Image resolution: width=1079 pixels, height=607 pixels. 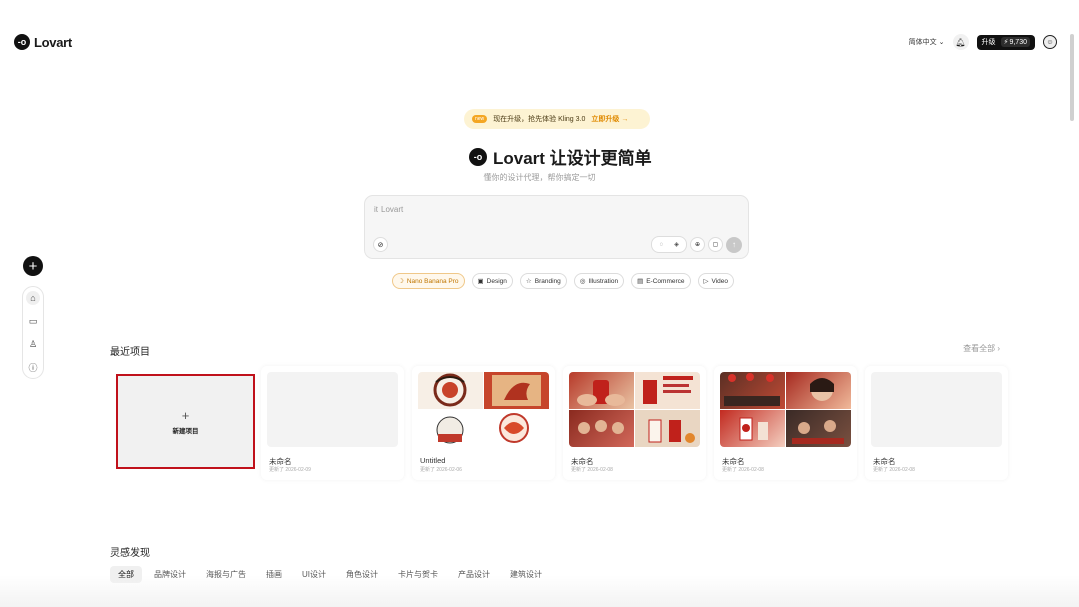 I want to click on chip-label: Branding, so click(x=547, y=281).